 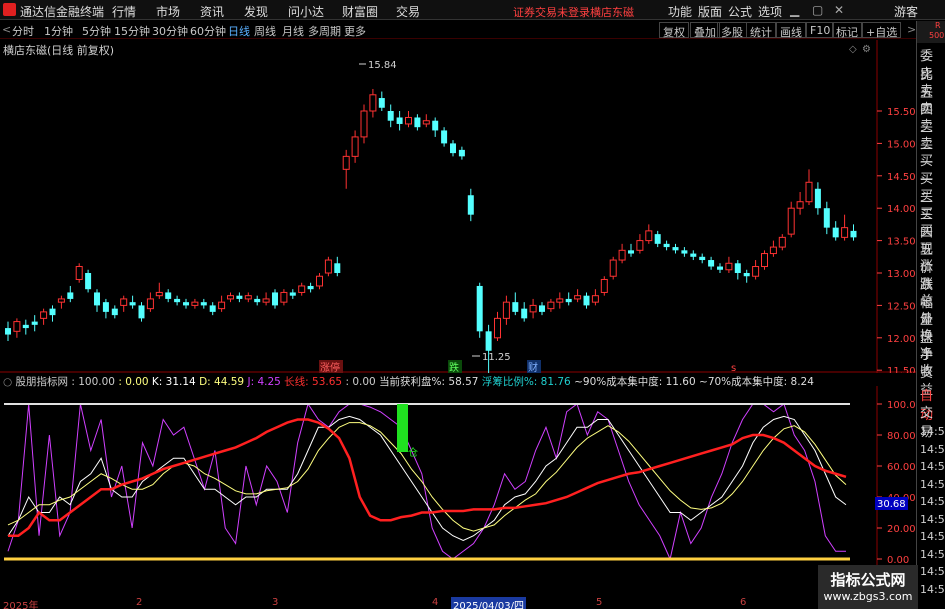 I want to click on tab-rixian: 日线, so click(x=239, y=31).